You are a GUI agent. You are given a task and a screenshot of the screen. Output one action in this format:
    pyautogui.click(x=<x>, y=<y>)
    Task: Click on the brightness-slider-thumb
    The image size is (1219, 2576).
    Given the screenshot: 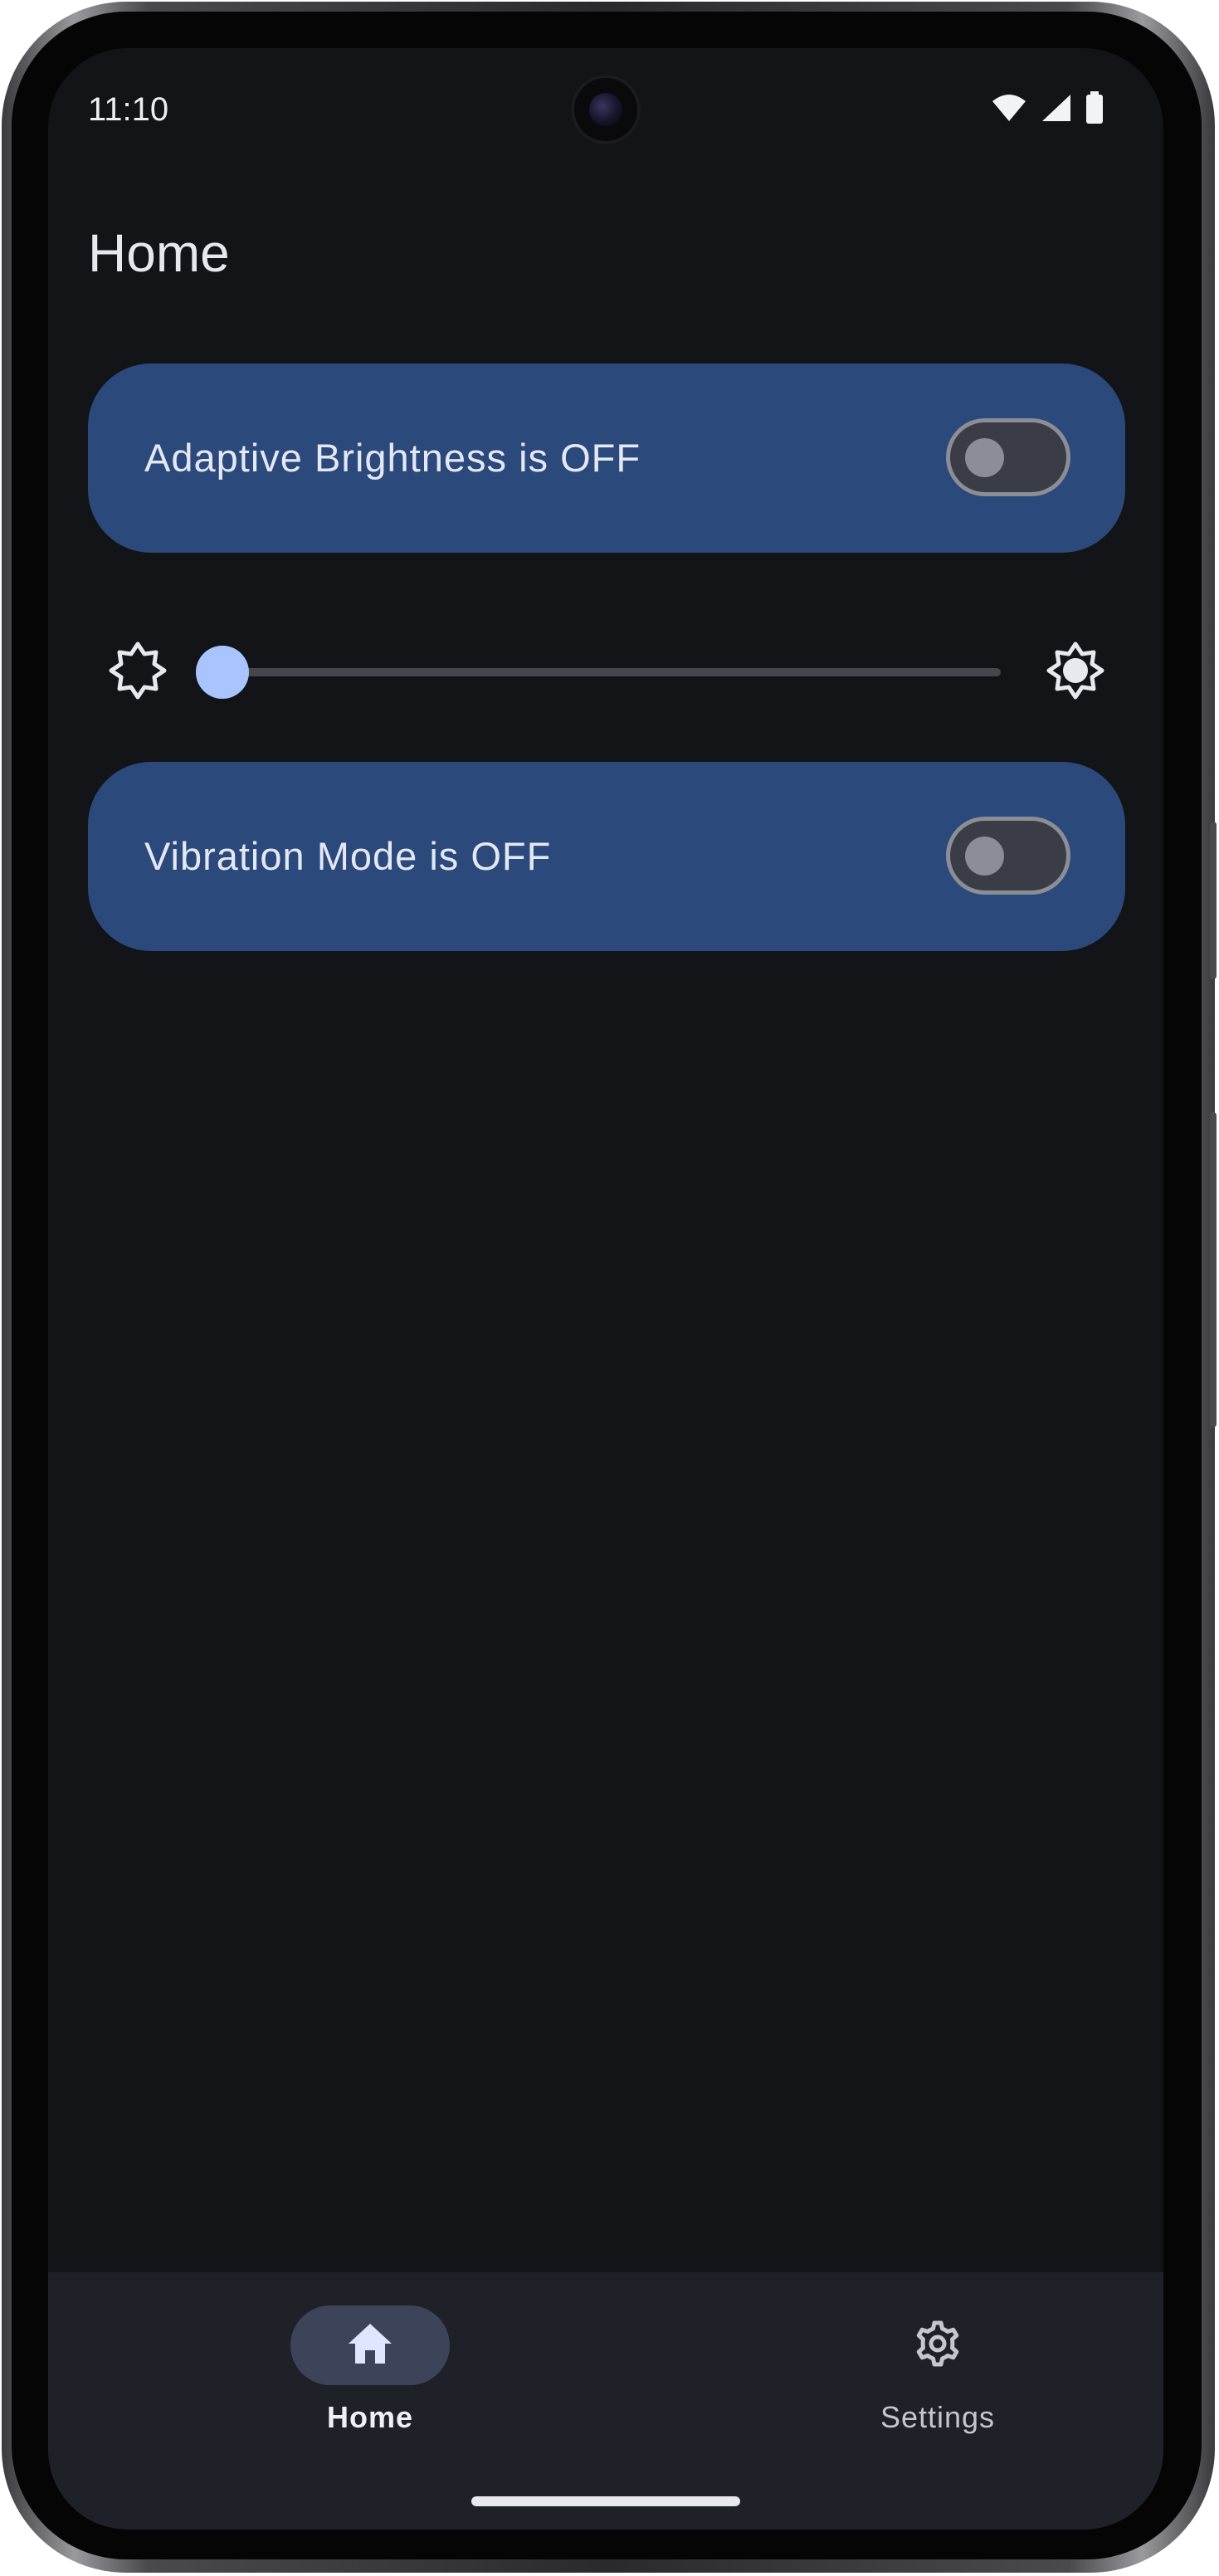 What is the action you would take?
    pyautogui.click(x=223, y=673)
    